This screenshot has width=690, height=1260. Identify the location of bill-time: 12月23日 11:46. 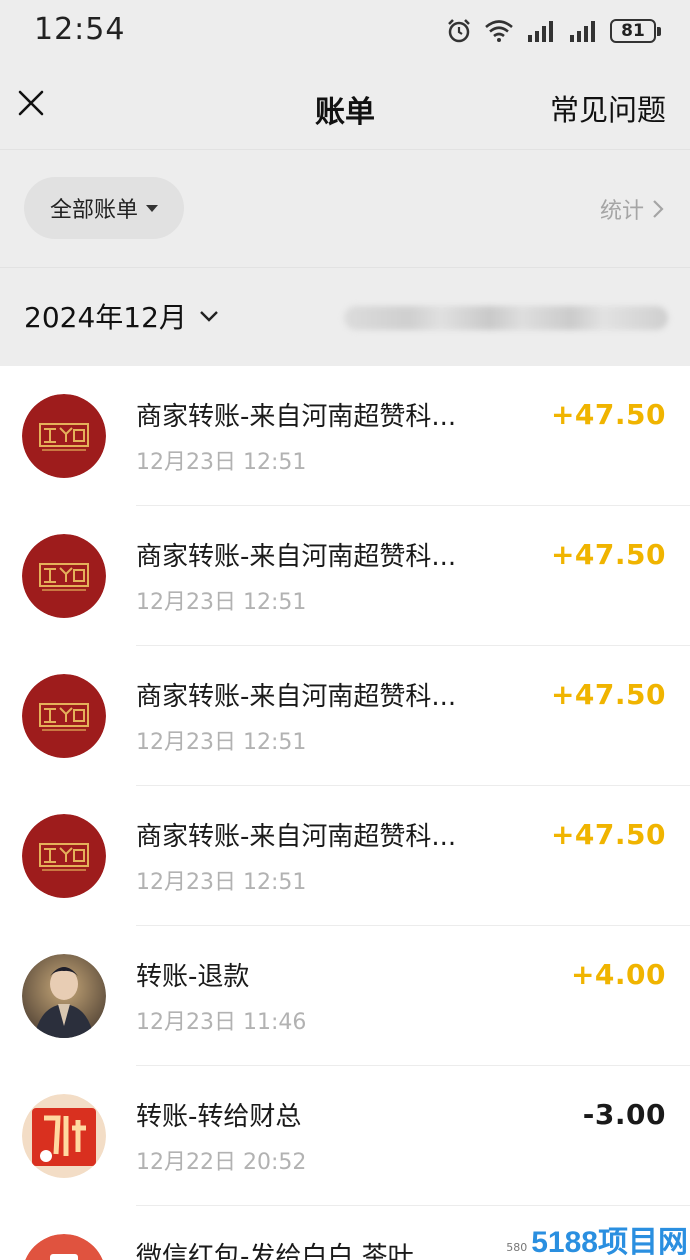
(221, 1022).